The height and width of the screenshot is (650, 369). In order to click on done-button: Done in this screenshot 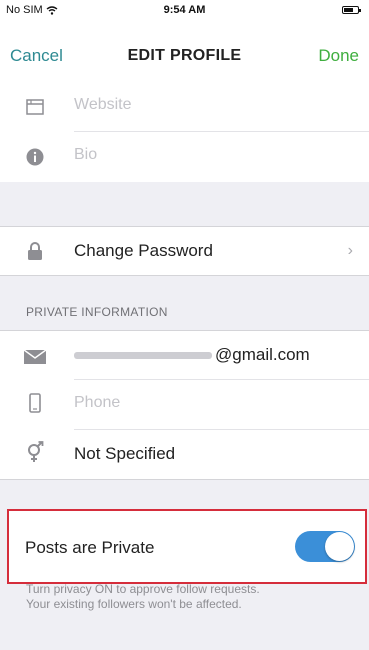, I will do `click(338, 56)`.